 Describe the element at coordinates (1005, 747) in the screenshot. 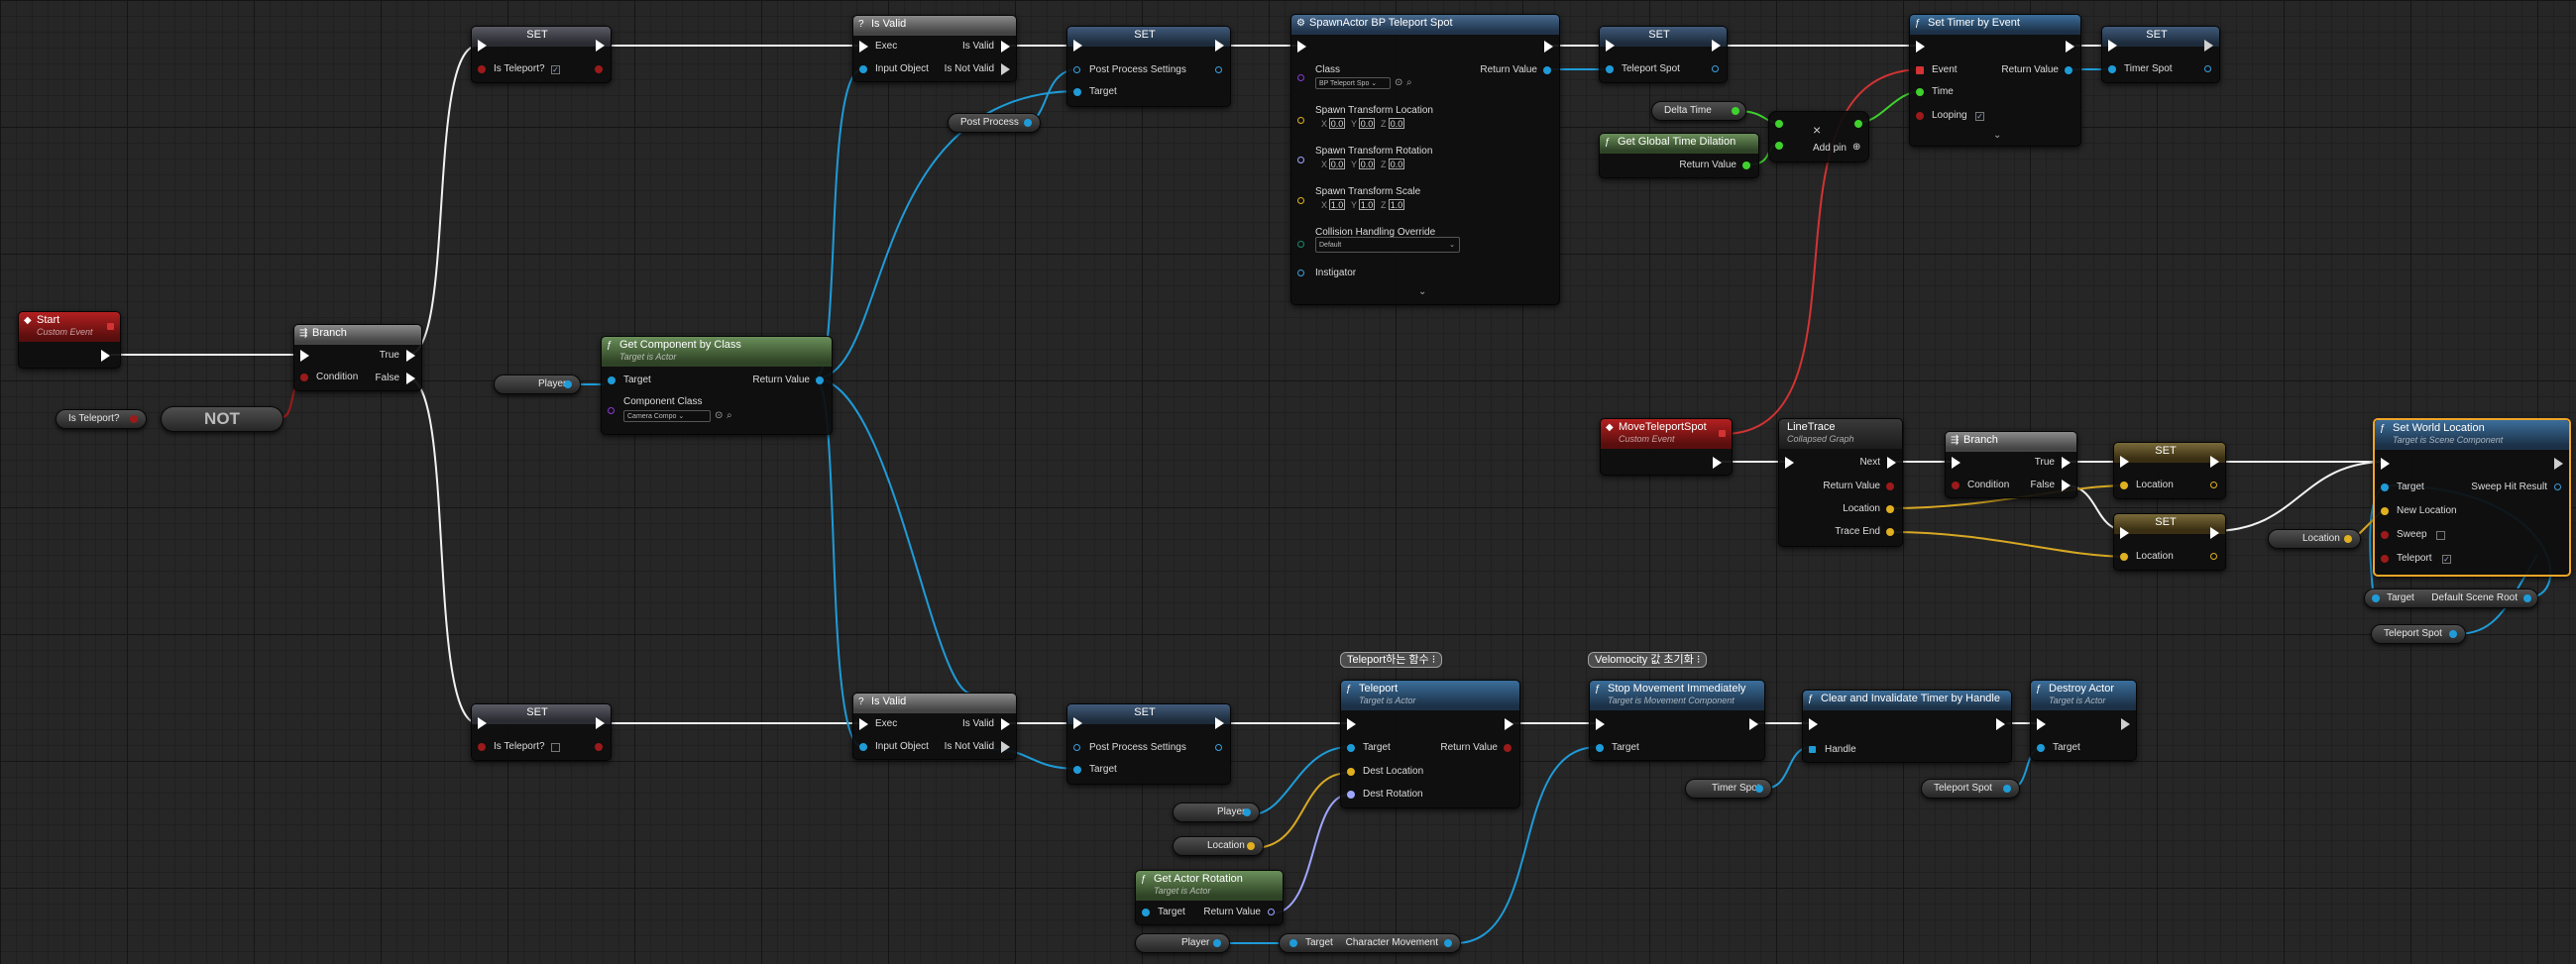

I see `is-not-valid-exec-pin` at that location.